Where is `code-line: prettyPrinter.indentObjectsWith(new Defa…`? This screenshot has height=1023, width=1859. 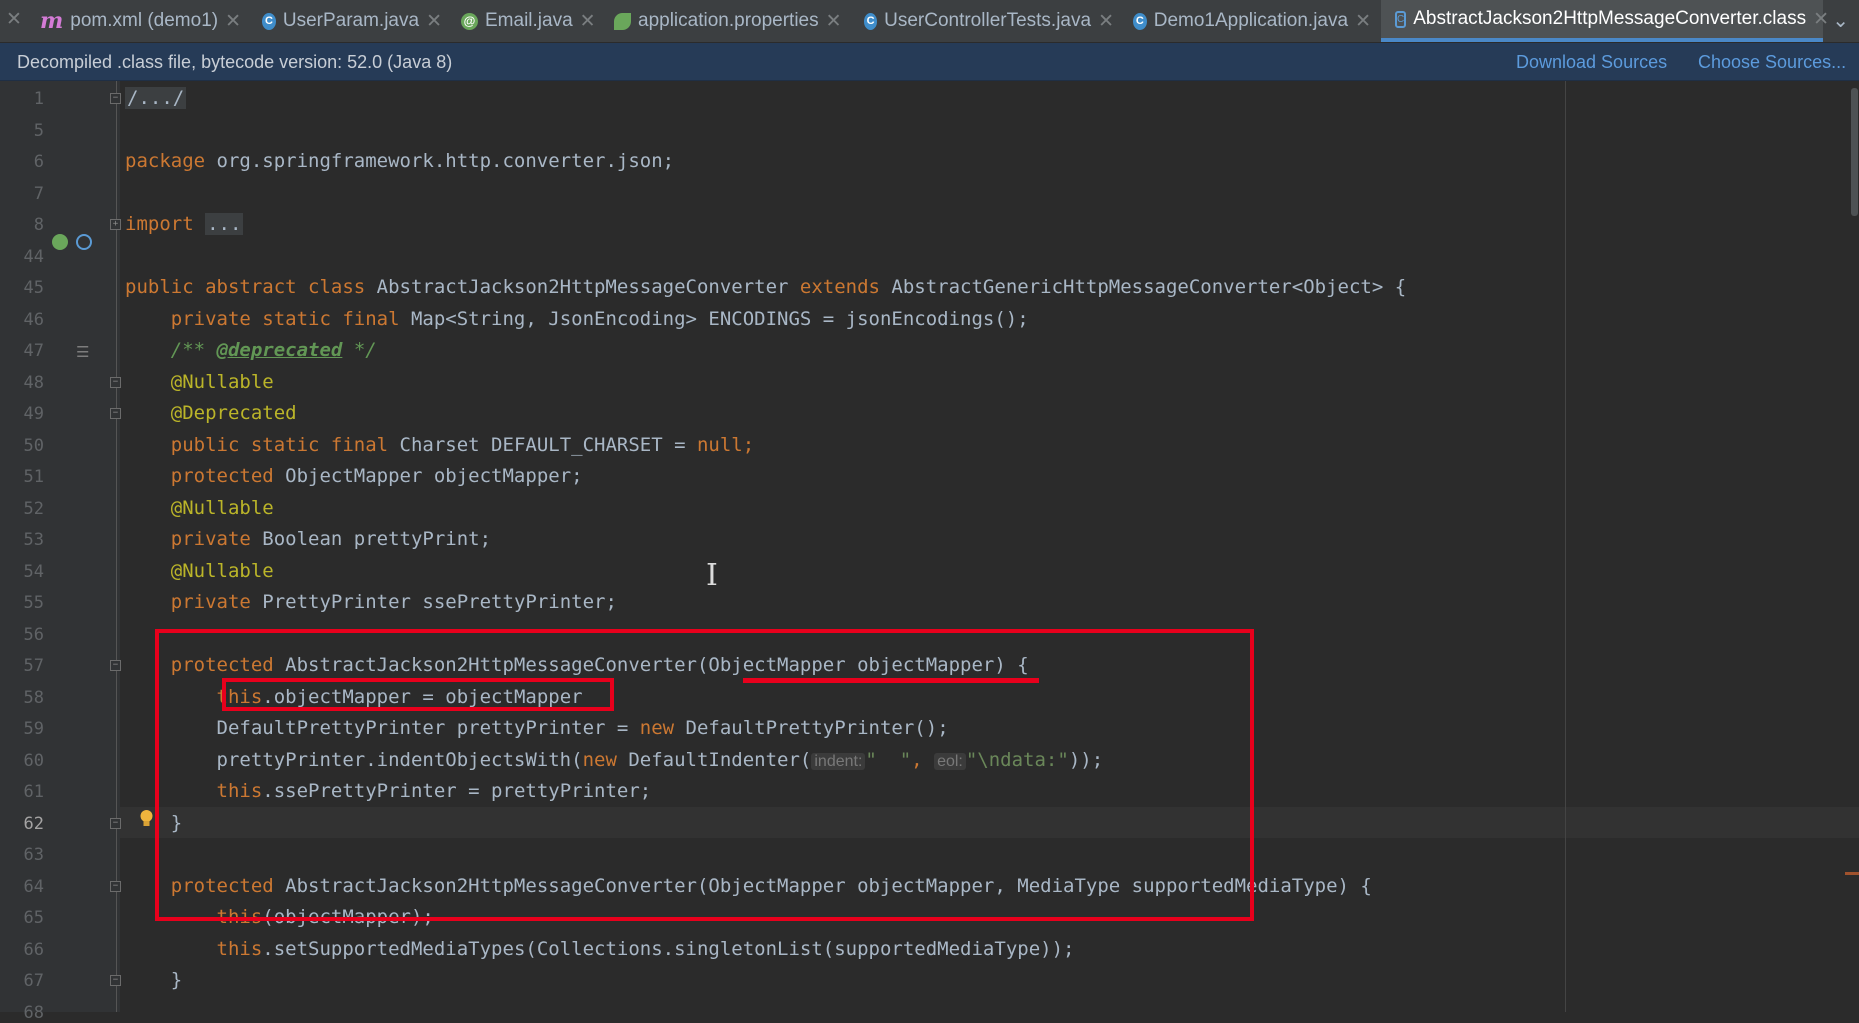
code-line: prettyPrinter.indentObjectsWith(new Defa… is located at coordinates (660, 760).